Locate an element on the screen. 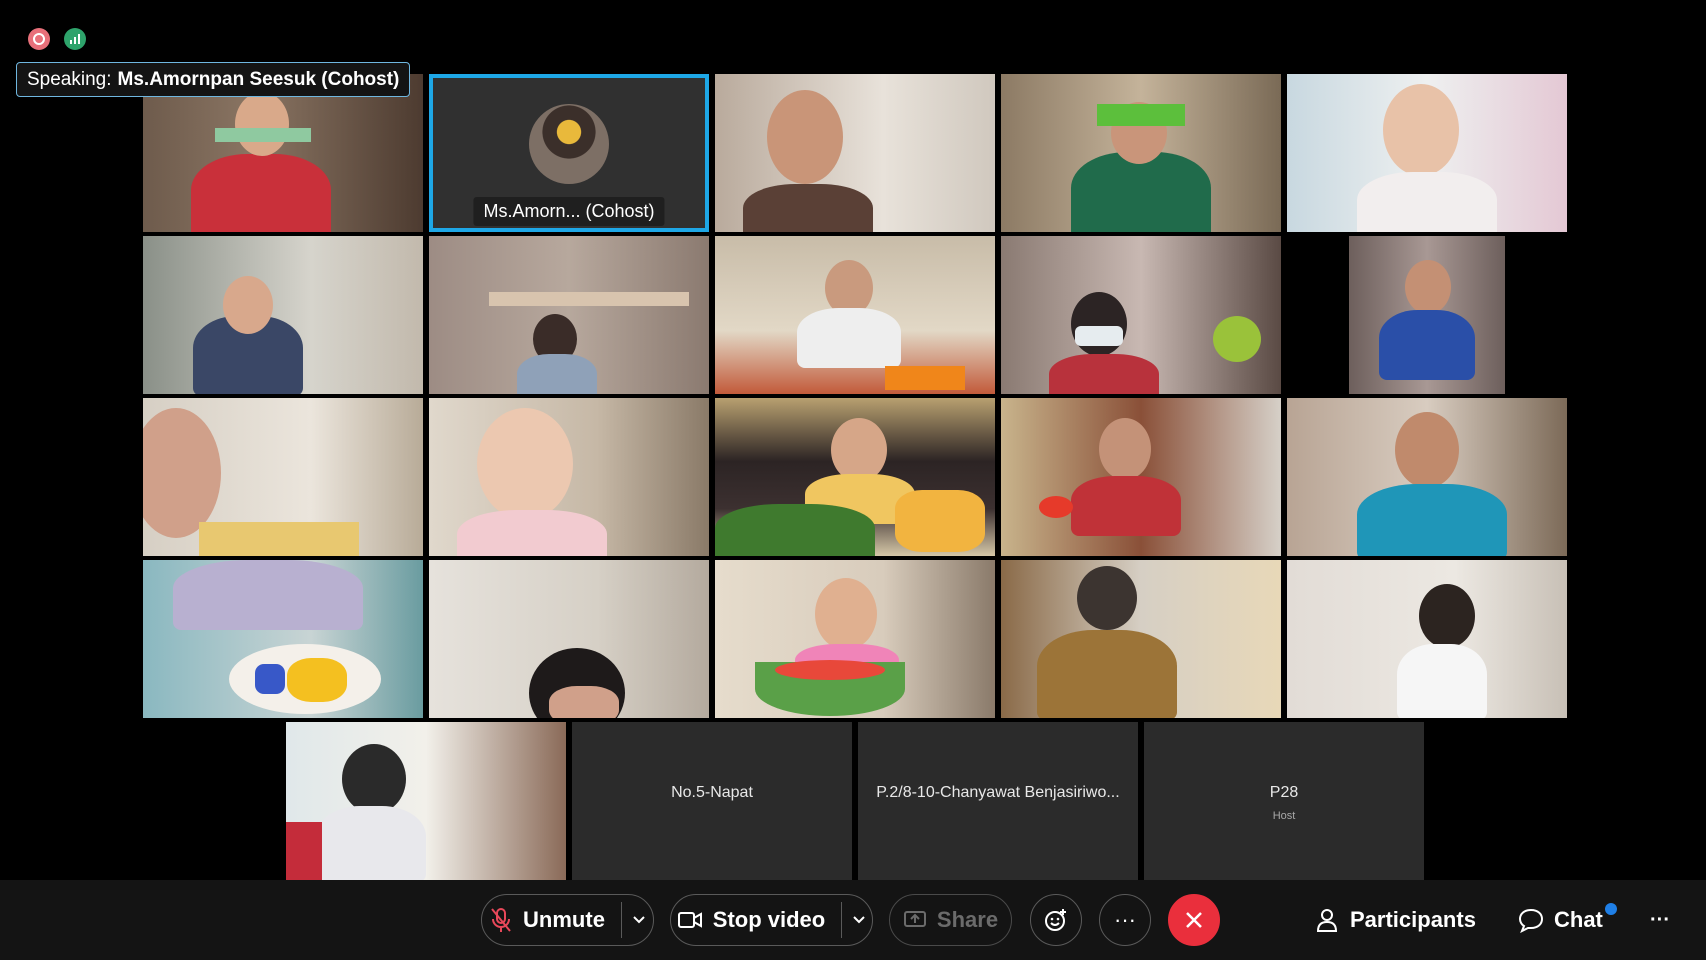 The image size is (1706, 960). status-icons is located at coordinates (57, 39).